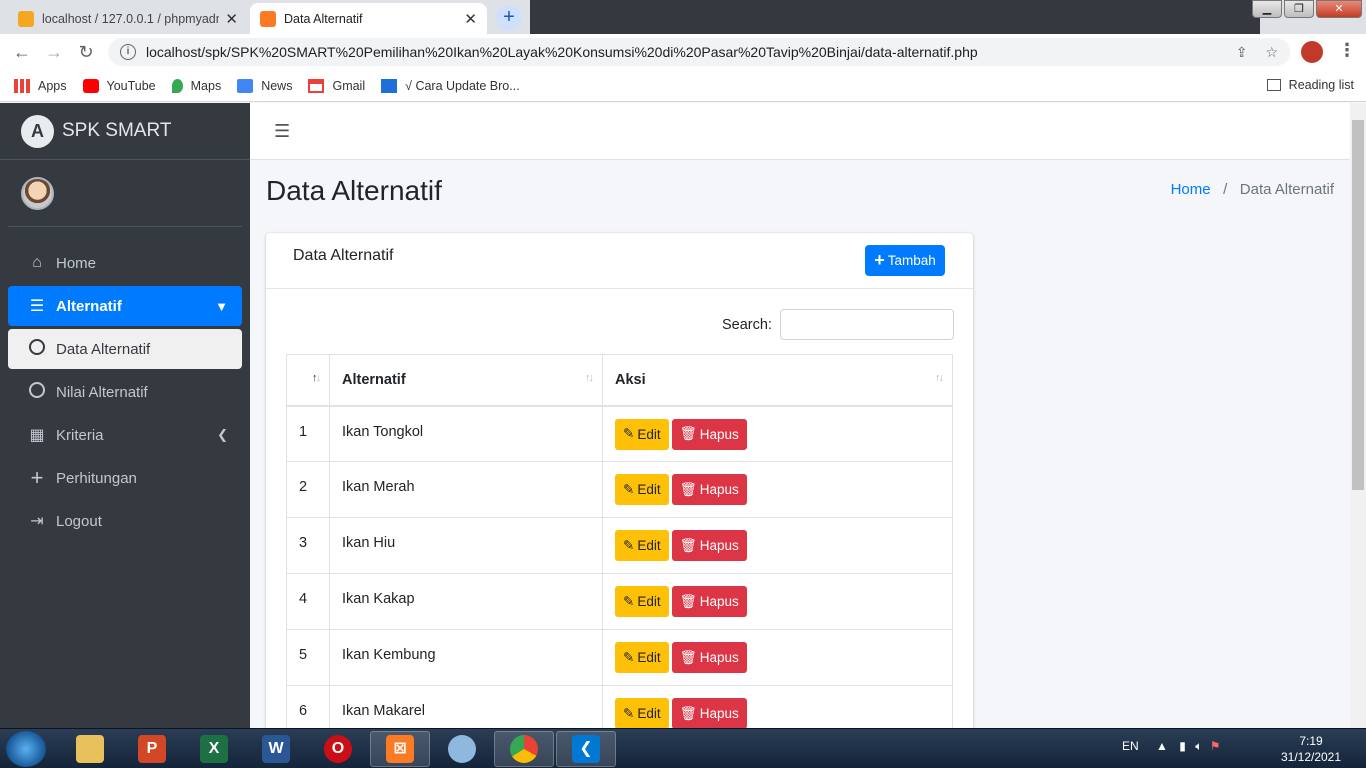 Image resolution: width=1366 pixels, height=768 pixels. I want to click on battery-icon: ▮, so click(1182, 746).